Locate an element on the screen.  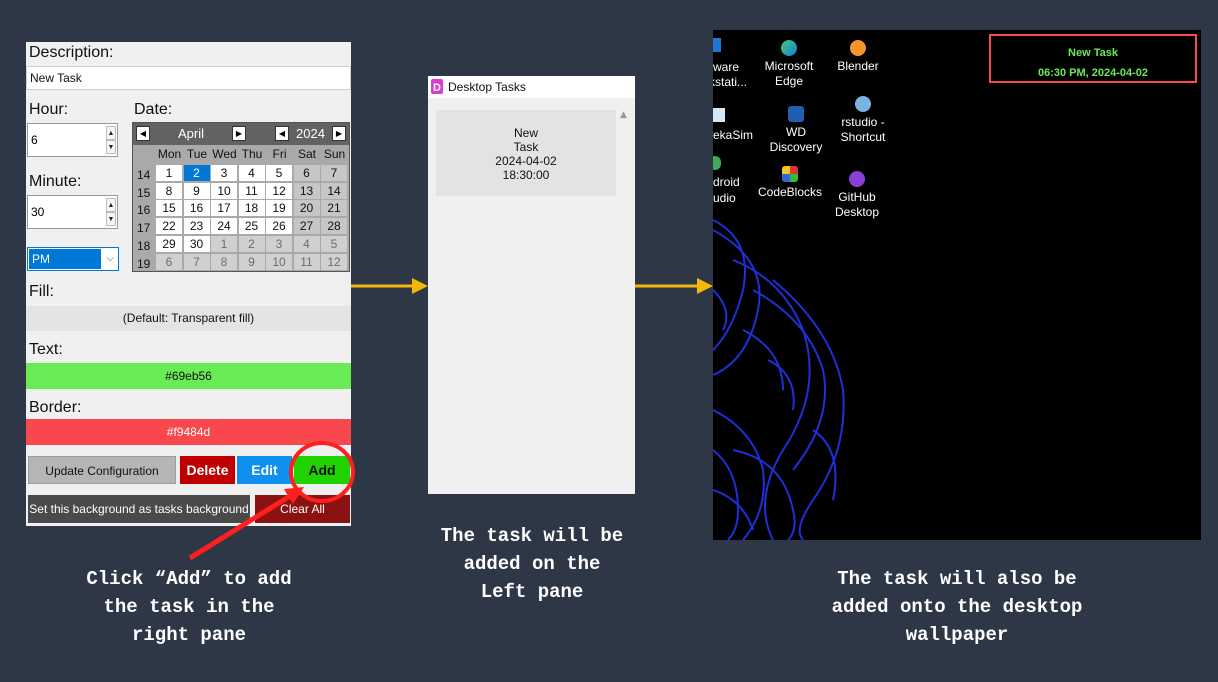
caption-line: right pane is located at coordinates (189, 635).